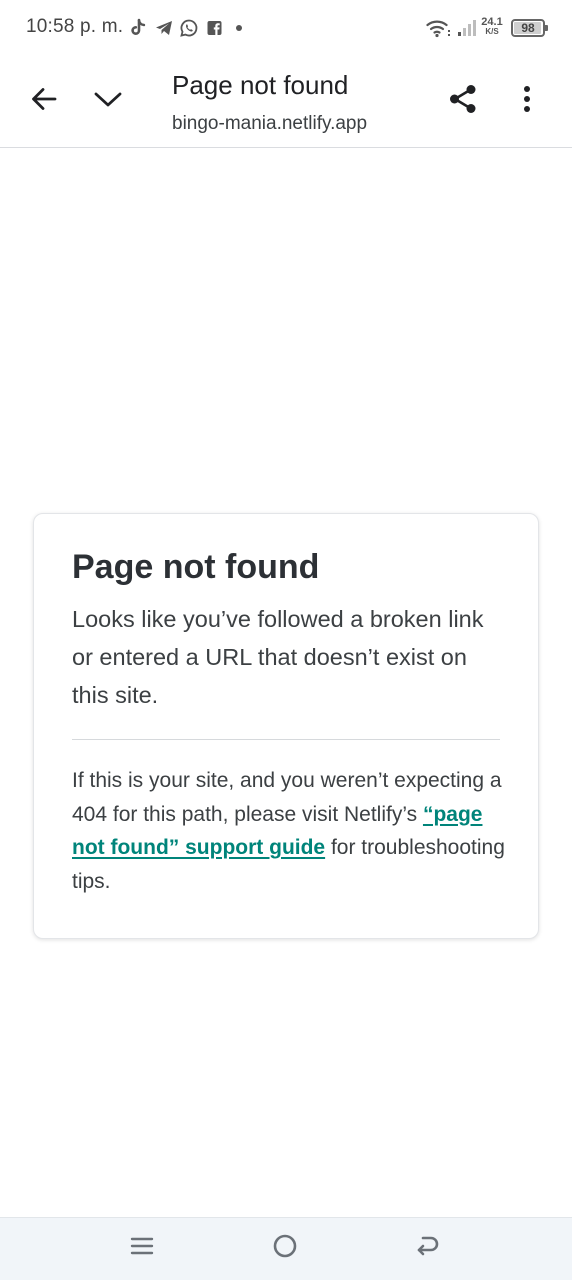 This screenshot has width=572, height=1280. Describe the element at coordinates (75, 26) in the screenshot. I see `status-time: 10:58 p. m.` at that location.